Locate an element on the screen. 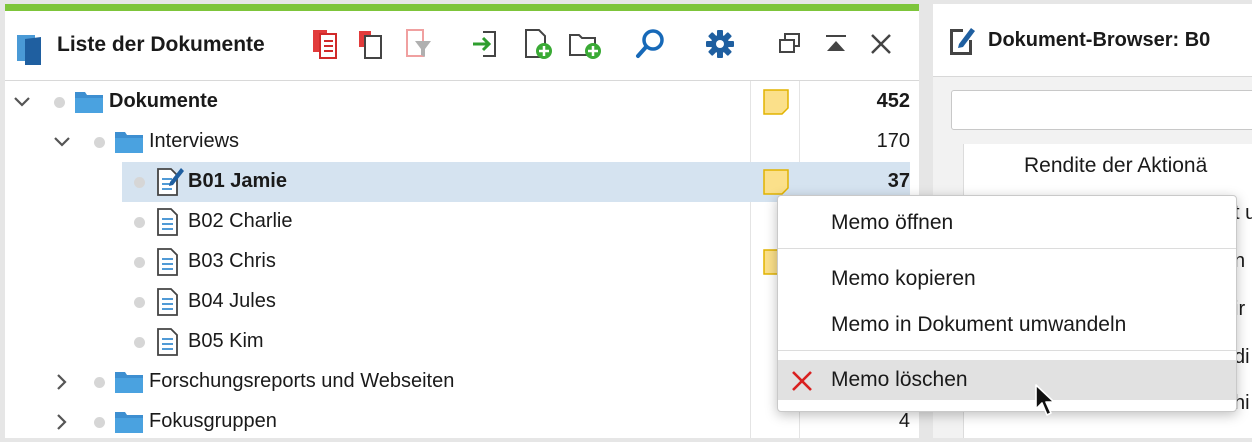 Image resolution: width=1252 pixels, height=442 pixels. tree-count: 170 is located at coordinates (893, 141).